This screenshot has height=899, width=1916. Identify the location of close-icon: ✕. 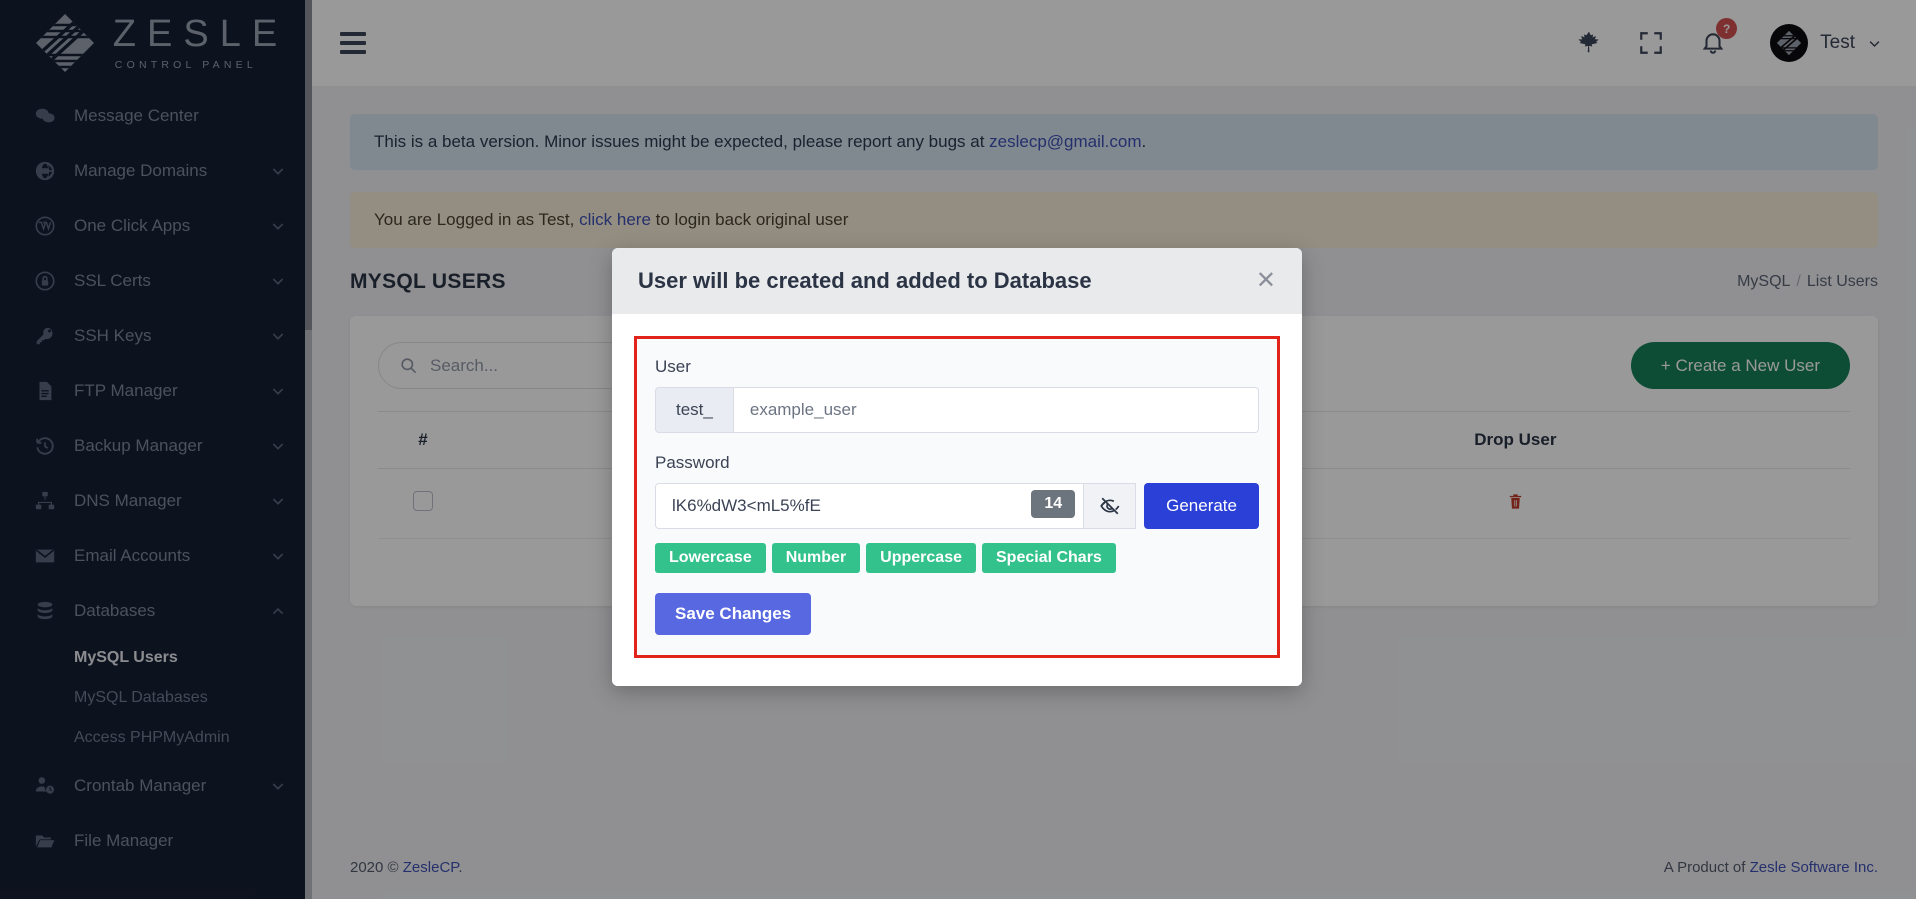
(1266, 281).